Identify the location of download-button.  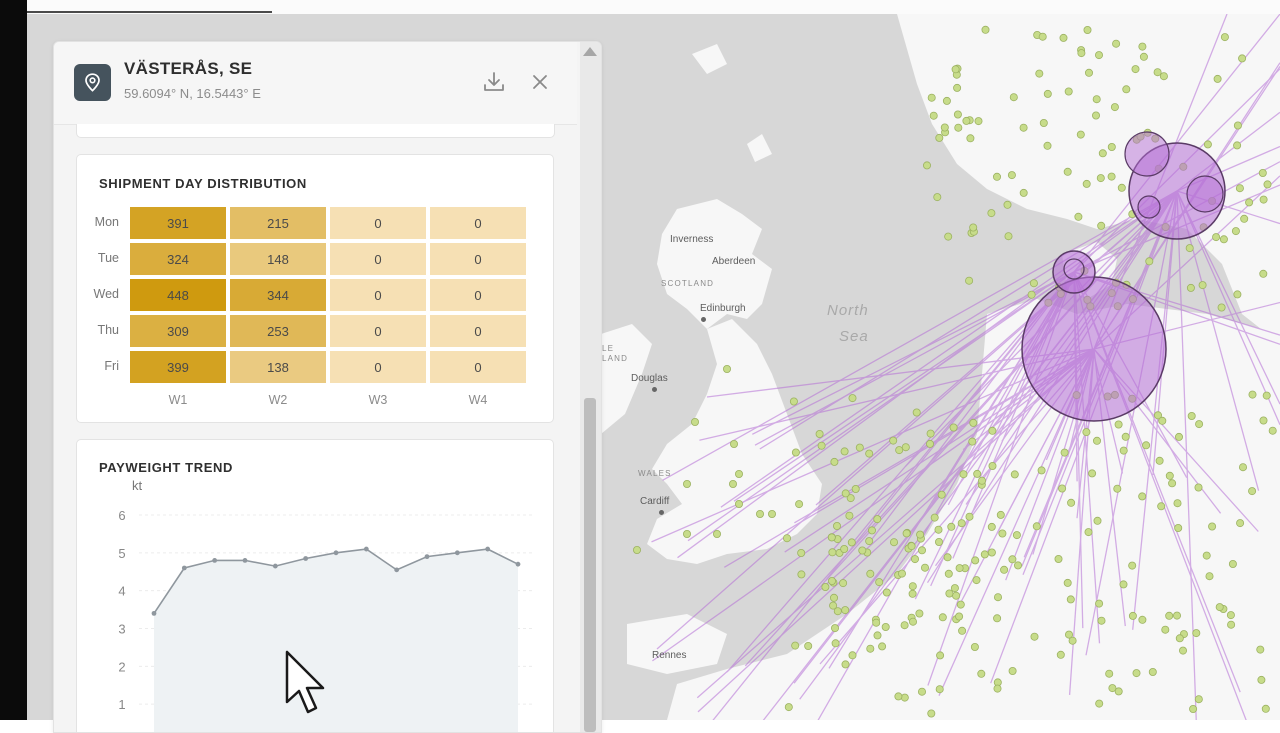
(494, 82).